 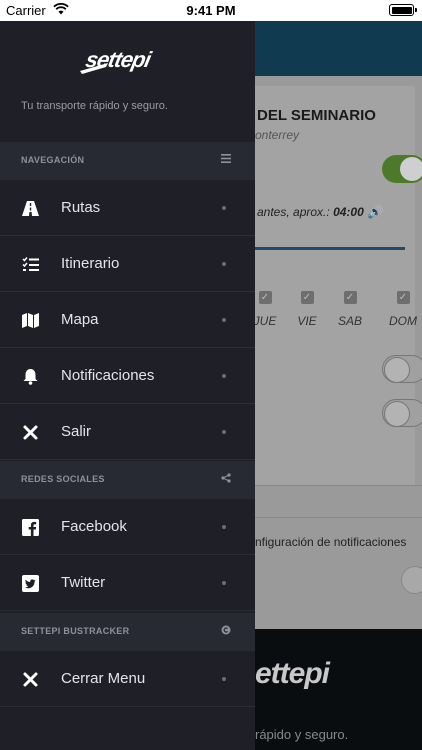 What do you see at coordinates (338, 48) in the screenshot?
I see `background-header-bar` at bounding box center [338, 48].